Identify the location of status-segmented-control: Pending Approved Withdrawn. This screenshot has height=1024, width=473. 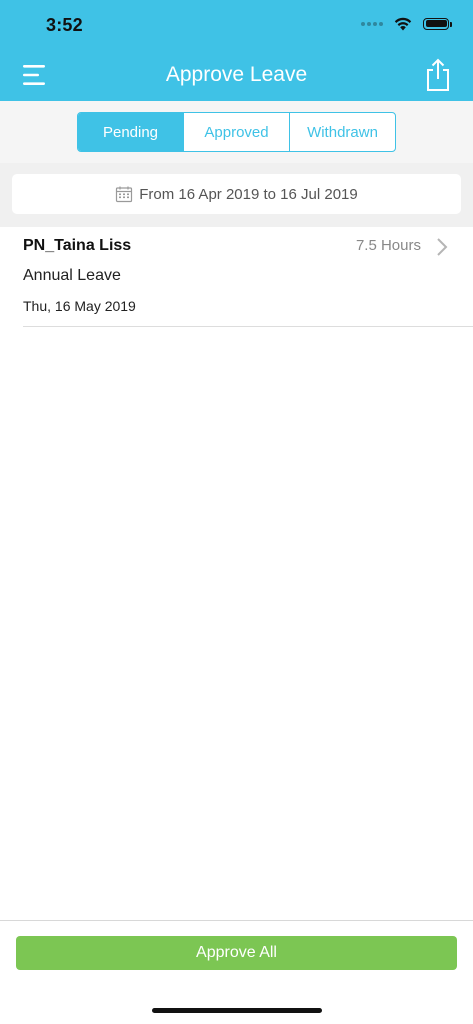
(236, 132).